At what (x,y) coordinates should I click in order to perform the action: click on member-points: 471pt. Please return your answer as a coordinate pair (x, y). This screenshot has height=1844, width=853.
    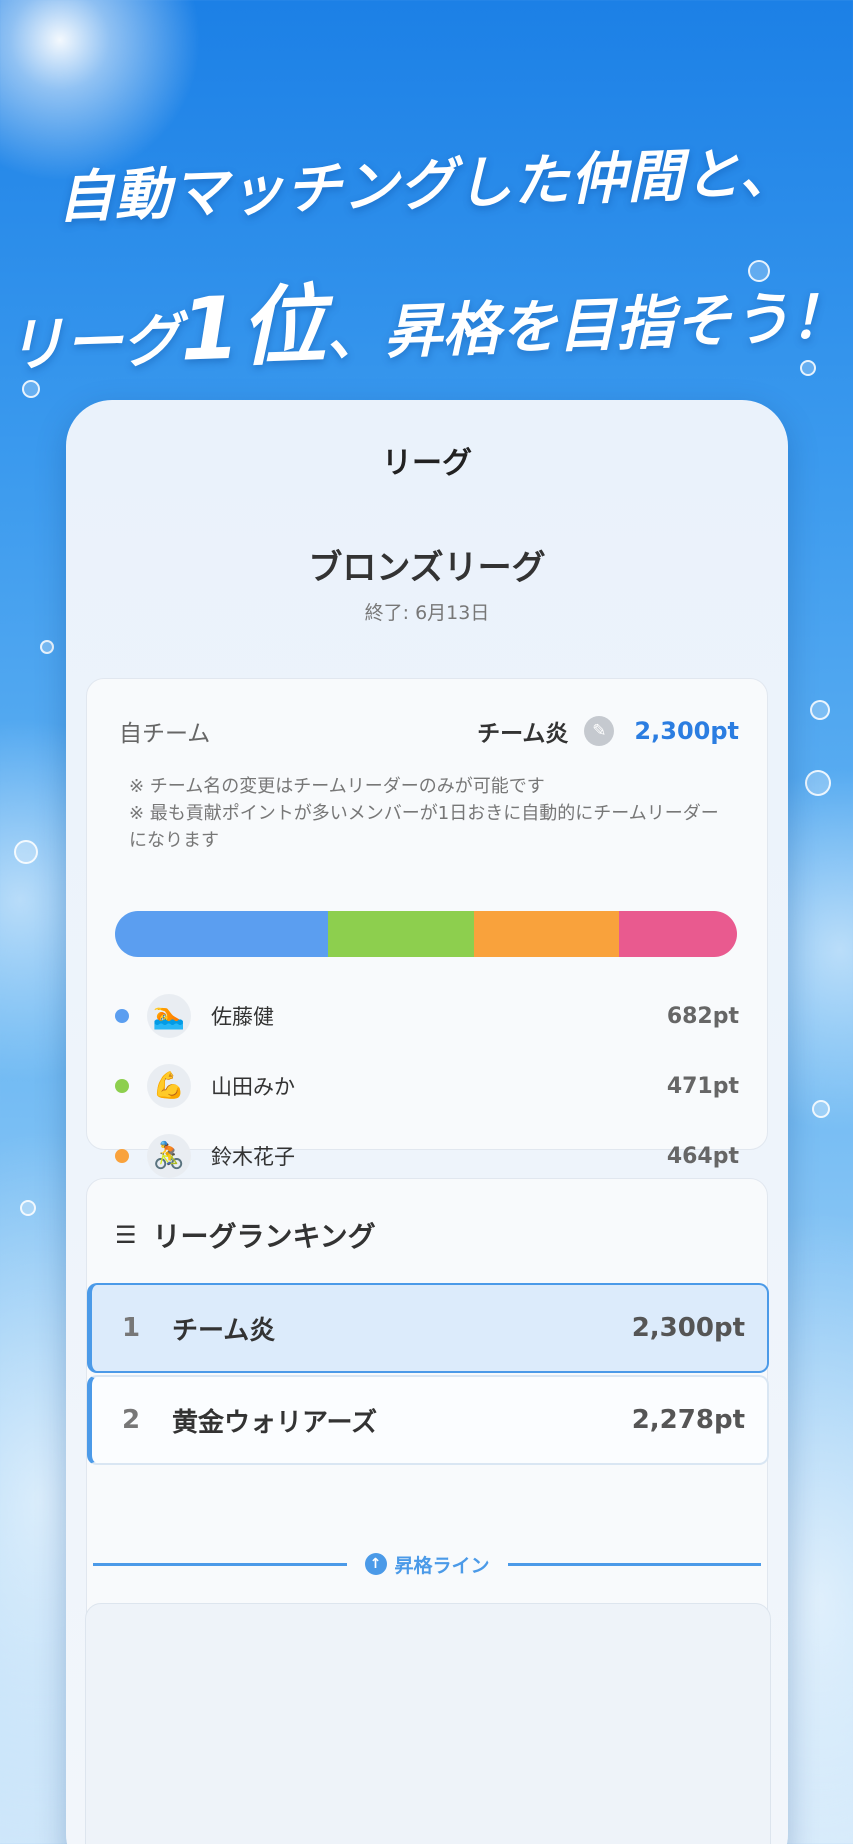
    Looking at the image, I should click on (702, 1086).